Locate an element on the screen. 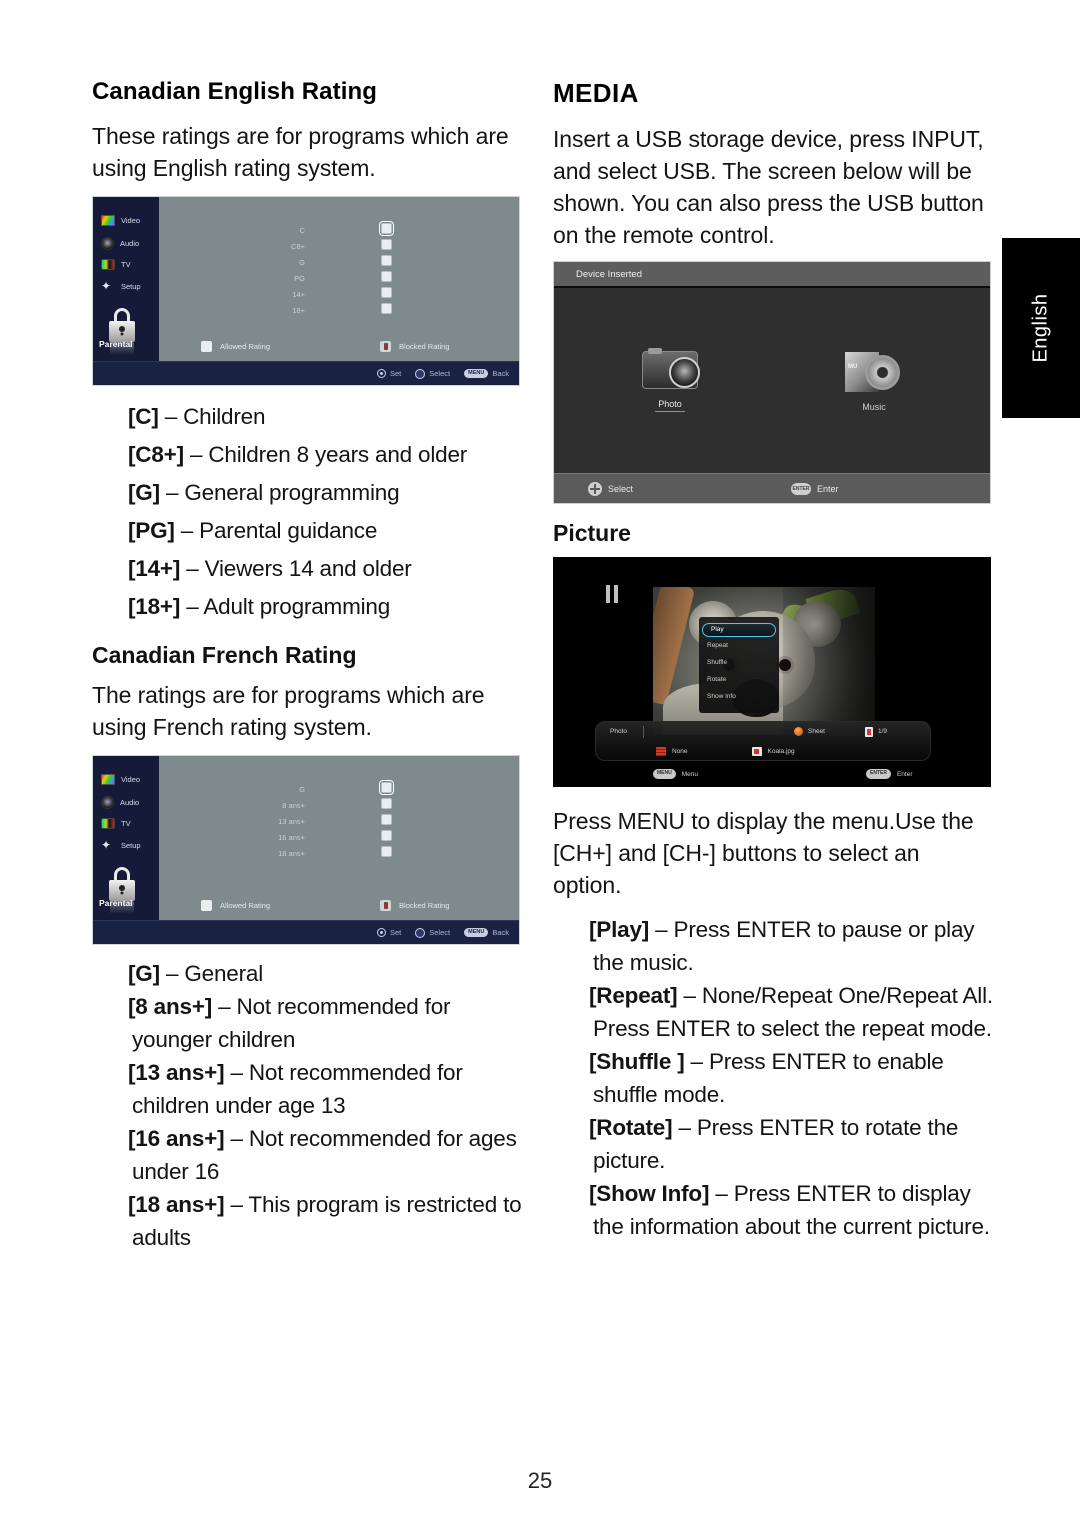  infobar-repeat: None is located at coordinates (672, 751).